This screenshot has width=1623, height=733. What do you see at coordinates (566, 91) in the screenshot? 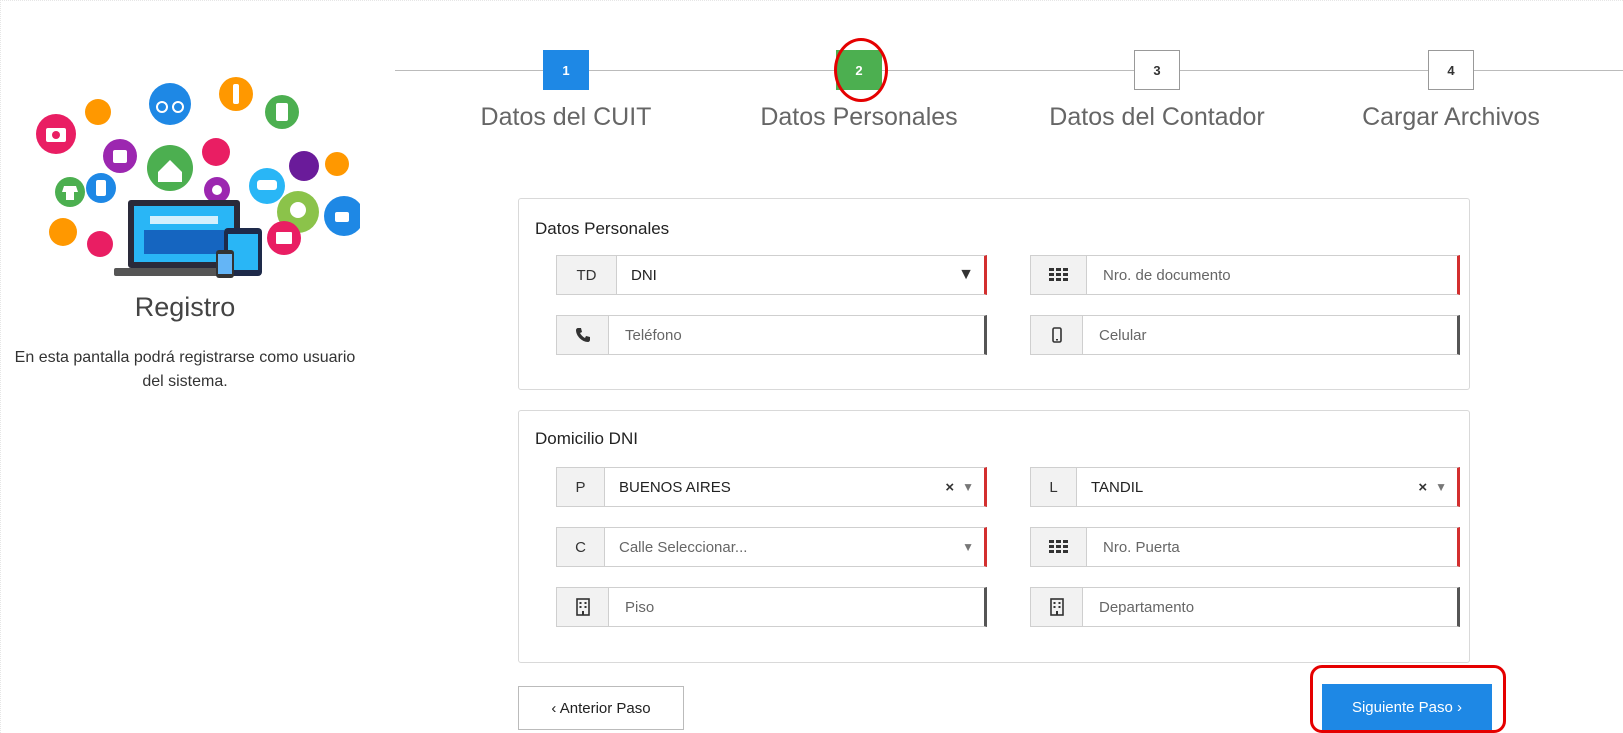
I see `step-datos-cuit: 1 Datos del CUIT` at bounding box center [566, 91].